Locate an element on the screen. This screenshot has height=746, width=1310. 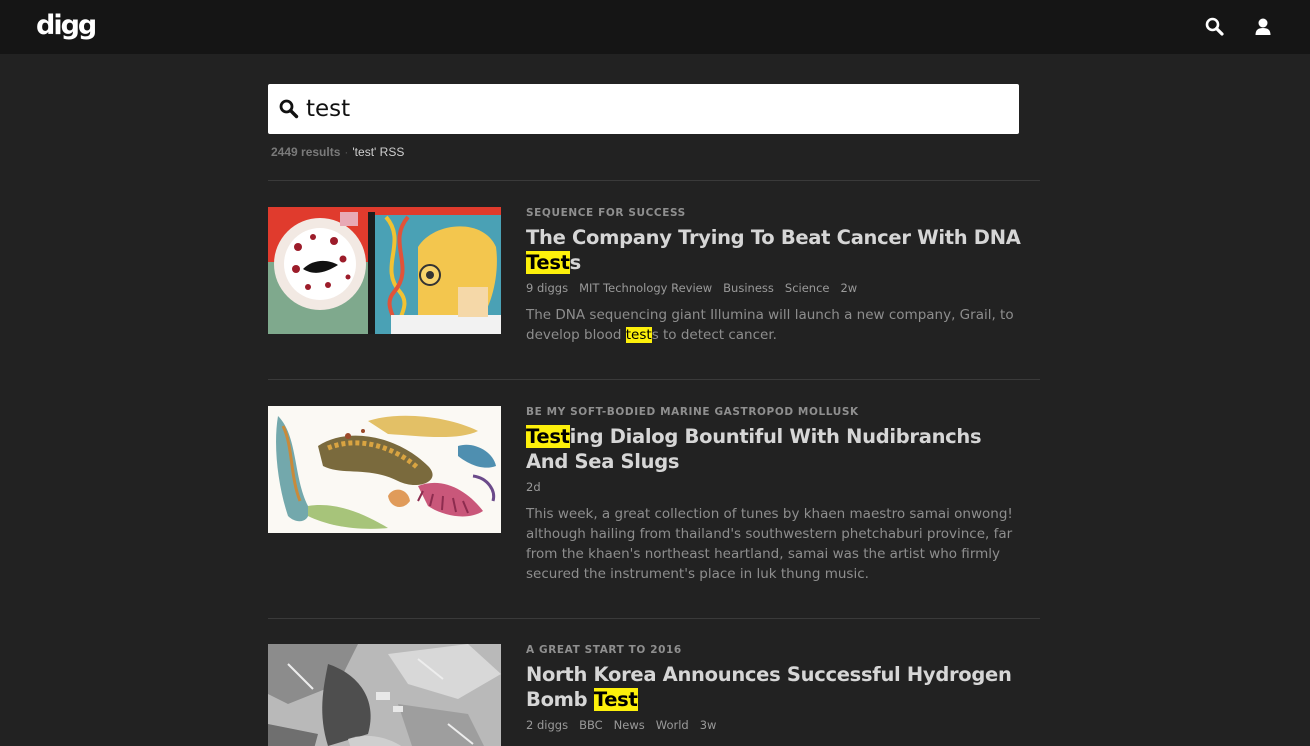
tag-link: Business is located at coordinates (748, 288).